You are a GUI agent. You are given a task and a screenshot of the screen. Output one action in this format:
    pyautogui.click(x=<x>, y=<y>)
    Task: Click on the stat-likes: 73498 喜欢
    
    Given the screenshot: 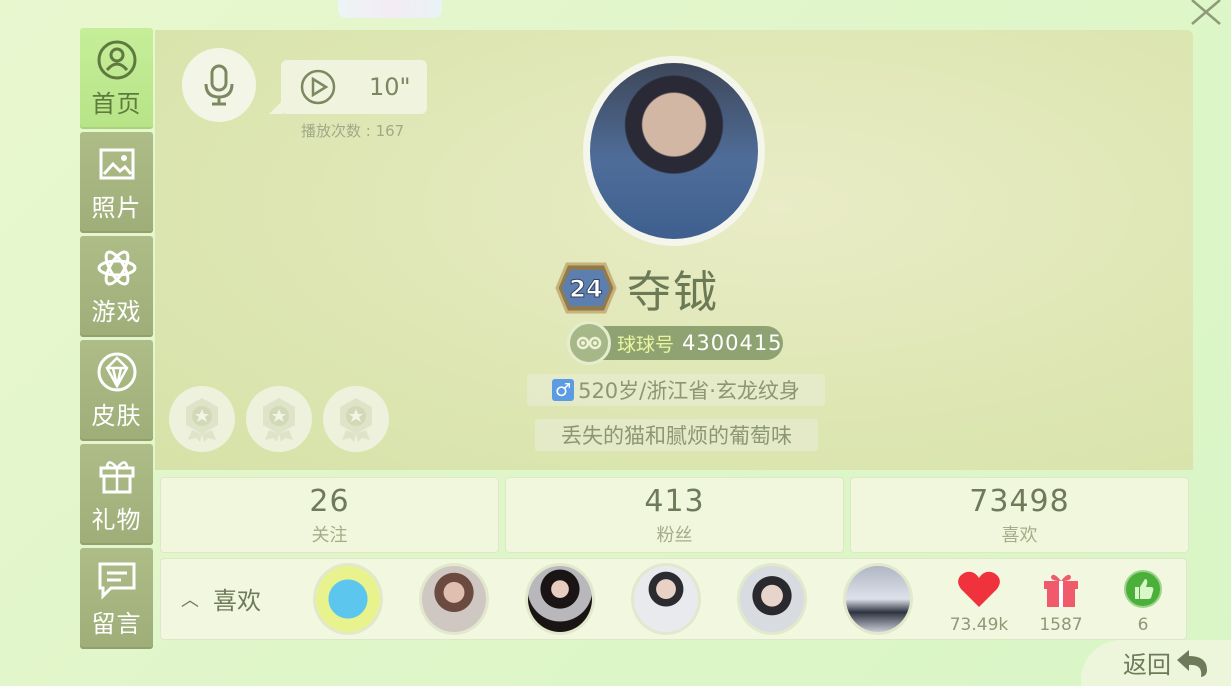 What is the action you would take?
    pyautogui.click(x=1019, y=515)
    